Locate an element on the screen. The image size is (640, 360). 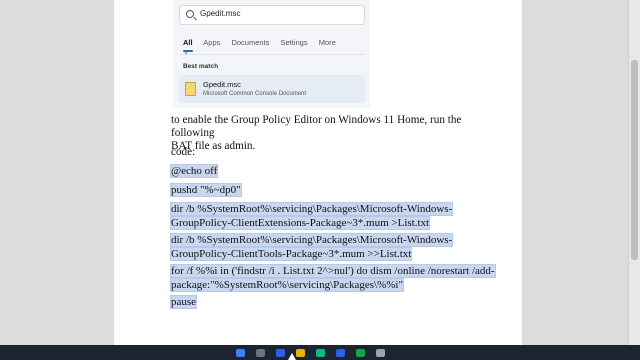
code-label: code: is located at coordinates (183, 152).